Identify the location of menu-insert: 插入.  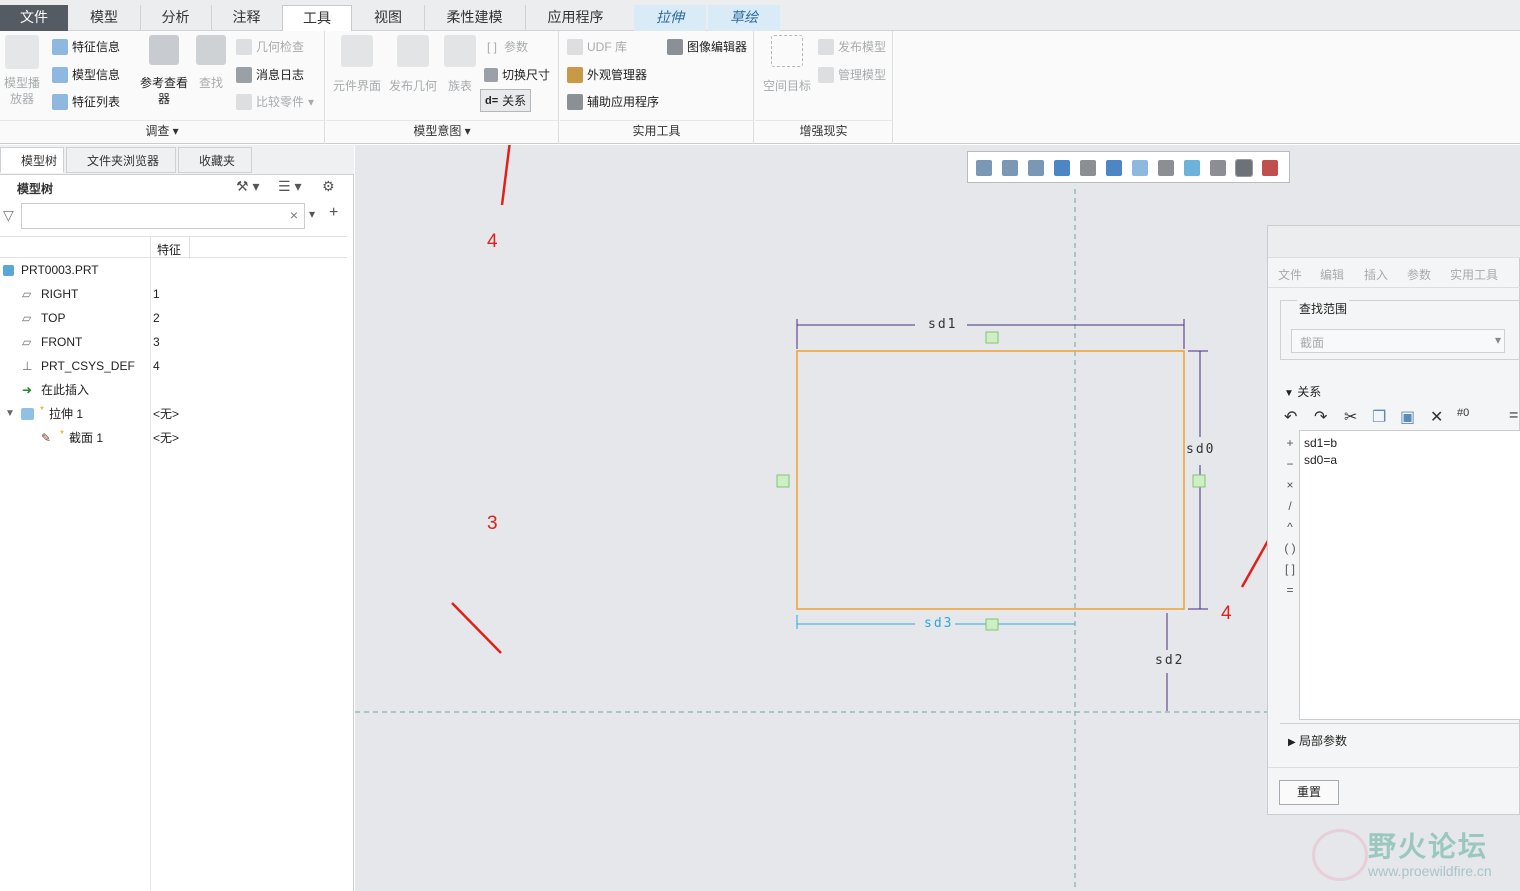
(1376, 274).